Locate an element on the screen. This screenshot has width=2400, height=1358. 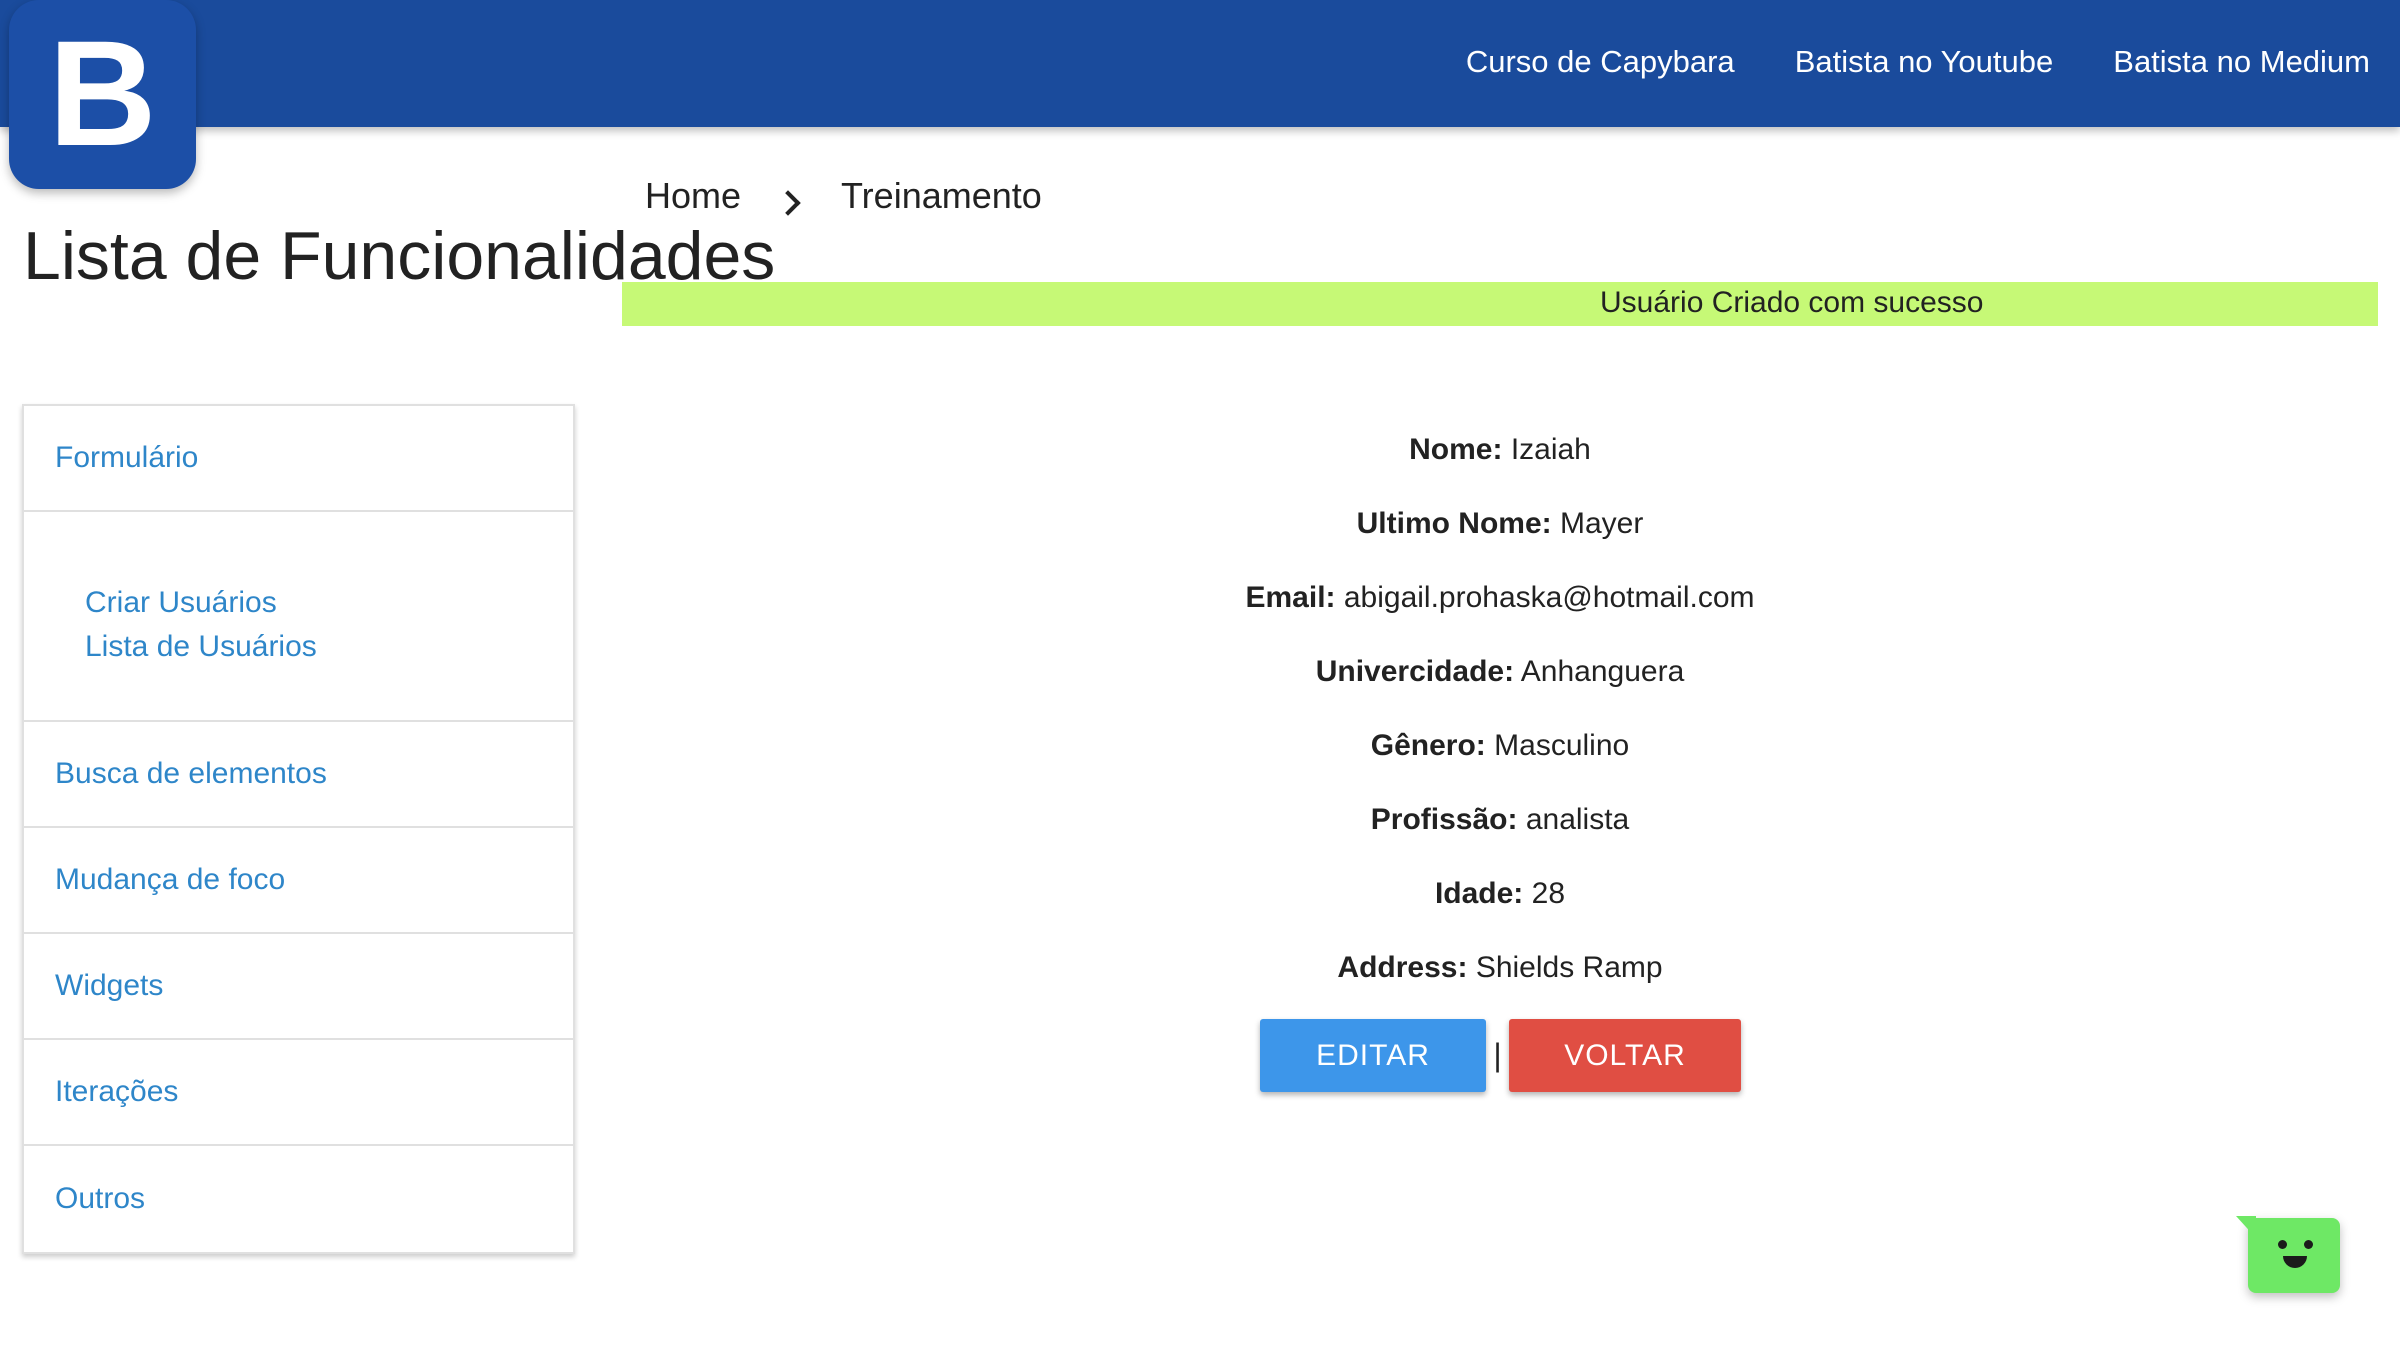
chat-eye-right is located at coordinates (2308, 1244).